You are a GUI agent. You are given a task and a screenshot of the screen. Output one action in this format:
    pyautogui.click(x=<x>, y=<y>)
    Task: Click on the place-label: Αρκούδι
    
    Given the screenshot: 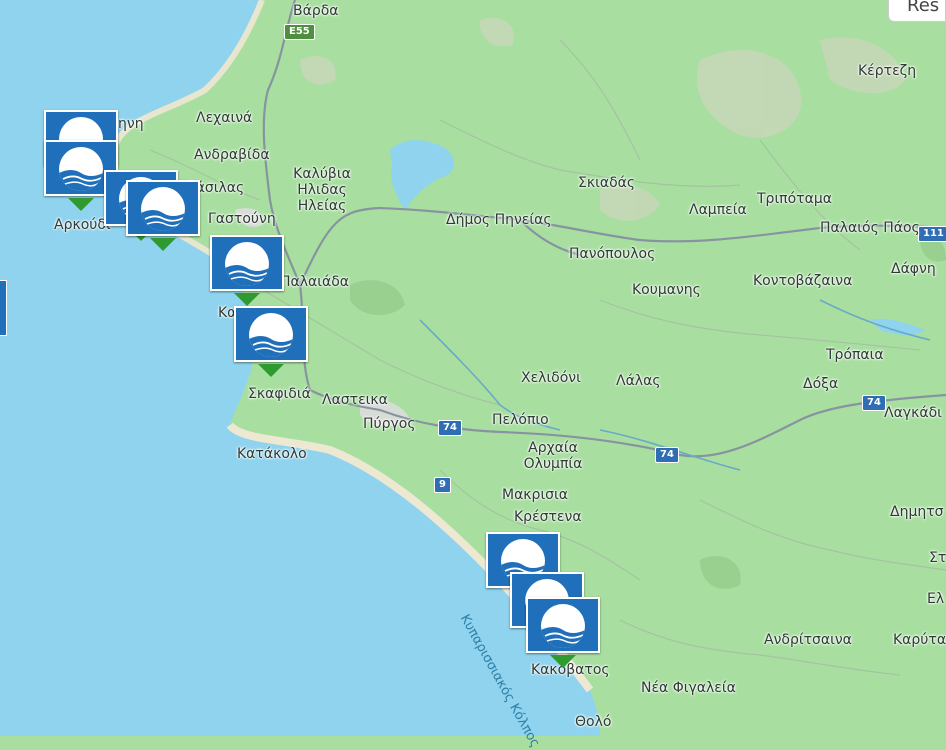 What is the action you would take?
    pyautogui.click(x=82, y=225)
    